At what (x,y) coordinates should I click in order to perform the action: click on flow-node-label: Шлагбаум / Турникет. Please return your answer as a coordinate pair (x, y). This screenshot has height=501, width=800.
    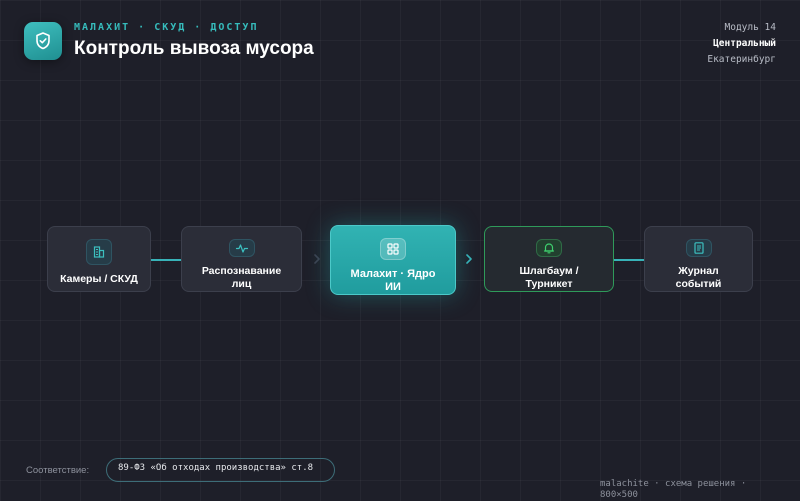
    Looking at the image, I should click on (549, 277).